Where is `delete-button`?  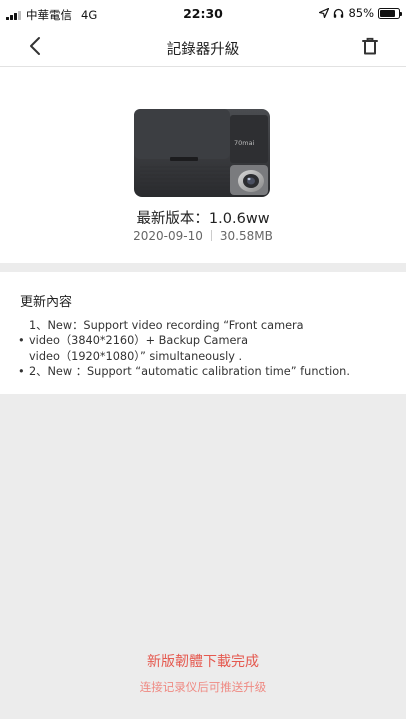 delete-button is located at coordinates (370, 46).